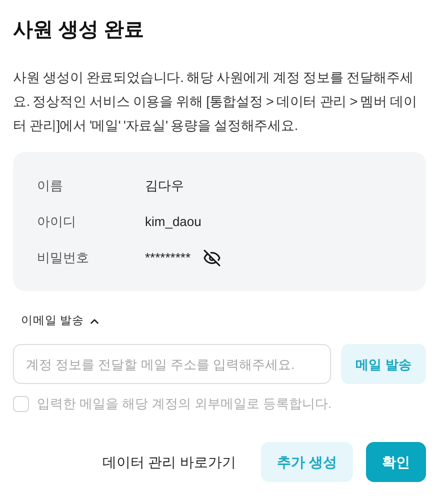 The height and width of the screenshot is (496, 439). What do you see at coordinates (50, 185) in the screenshot?
I see `info-label: 이름` at bounding box center [50, 185].